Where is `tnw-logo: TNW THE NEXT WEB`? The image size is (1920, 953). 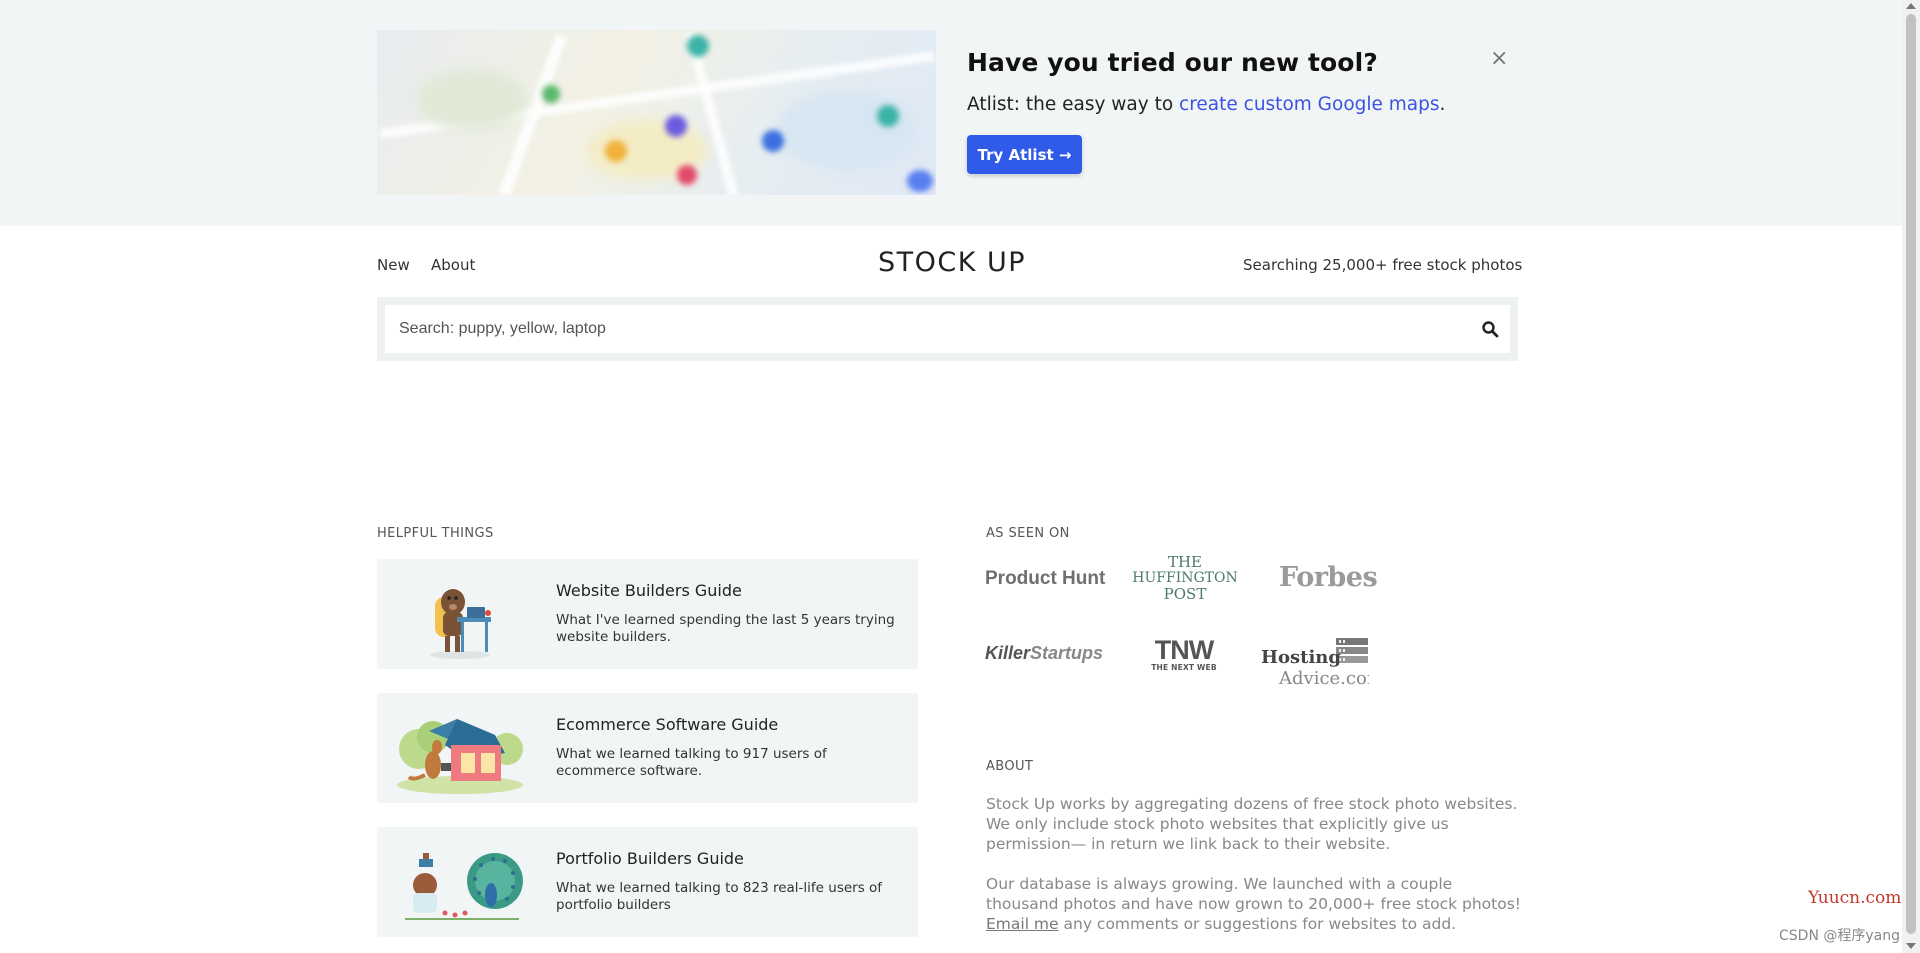 tnw-logo: TNW THE NEXT WEB is located at coordinates (1184, 654).